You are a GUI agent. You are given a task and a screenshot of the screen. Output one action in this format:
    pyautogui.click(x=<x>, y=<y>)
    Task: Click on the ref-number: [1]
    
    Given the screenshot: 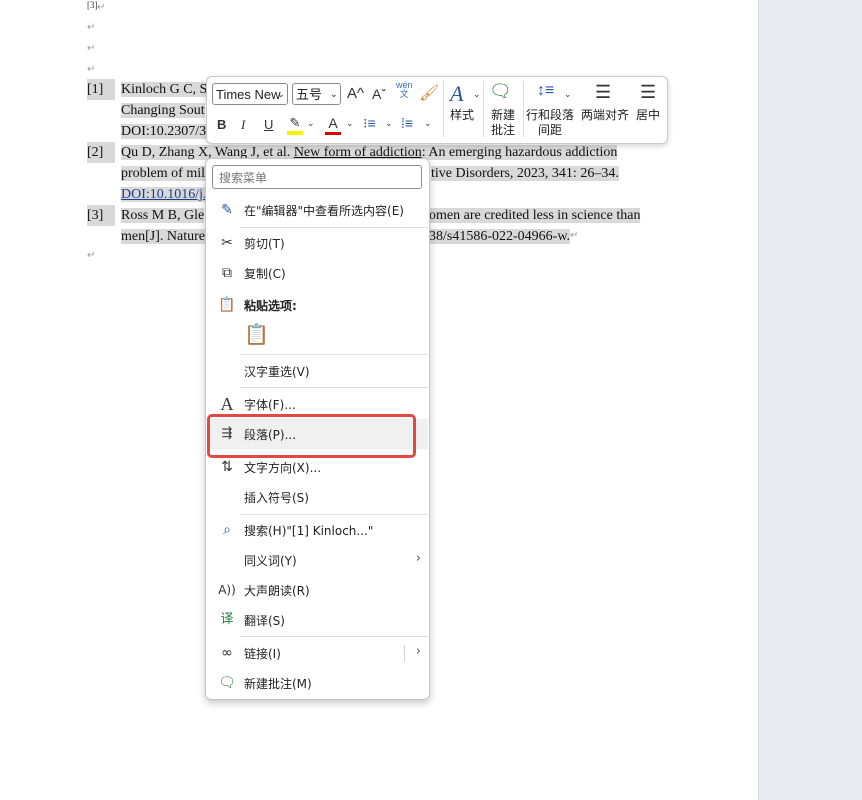 What is the action you would take?
    pyautogui.click(x=101, y=89)
    